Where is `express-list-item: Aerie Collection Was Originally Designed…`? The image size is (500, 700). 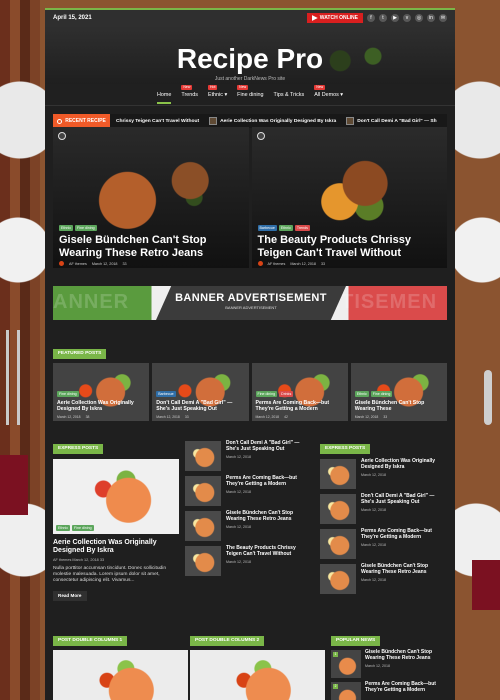 express-list-item: Aerie Collection Was Originally Designed… is located at coordinates (383, 473).